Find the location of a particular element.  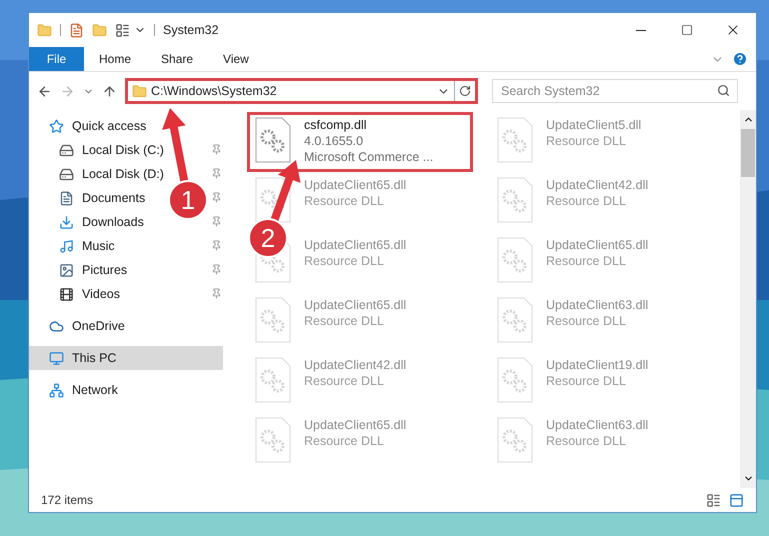

ribbon-tab: Share is located at coordinates (177, 59).